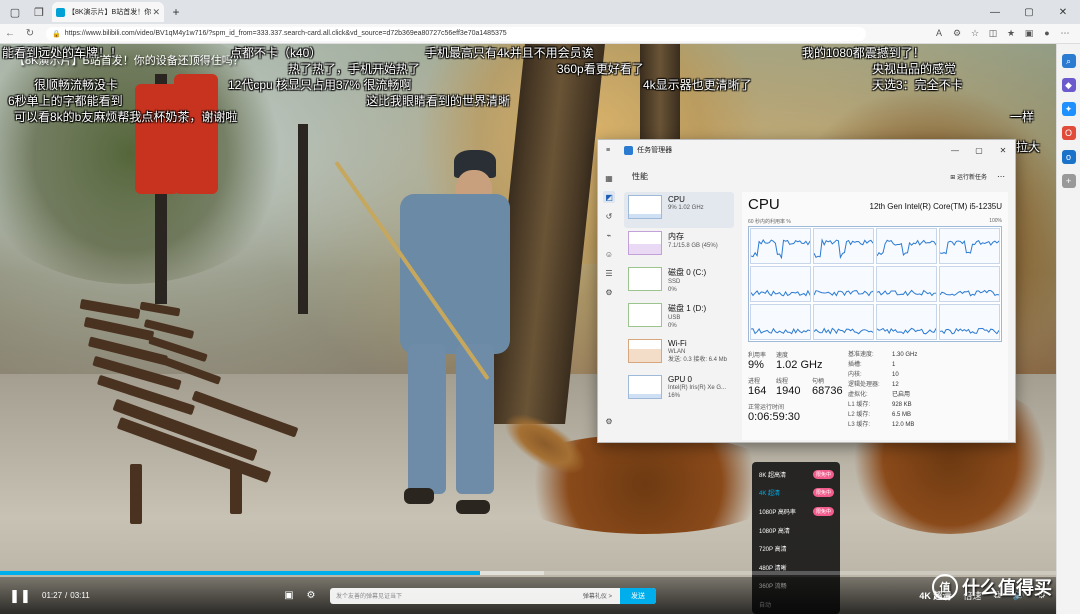 The width and height of the screenshot is (1080, 614). I want to click on resource-item-disk0: 磁盘 0 (C:) SSD 0%, so click(679, 282).